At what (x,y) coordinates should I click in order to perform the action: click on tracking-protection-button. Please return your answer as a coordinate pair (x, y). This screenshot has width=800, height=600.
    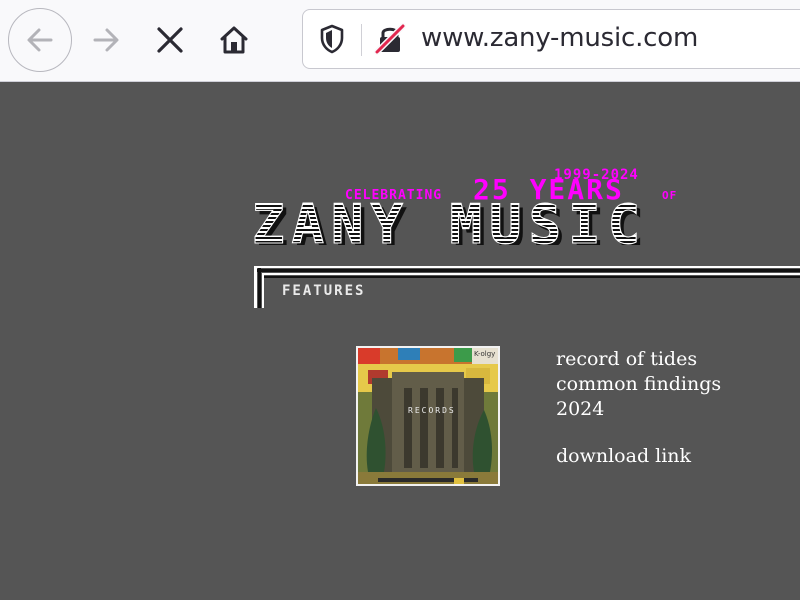
    Looking at the image, I should click on (332, 39).